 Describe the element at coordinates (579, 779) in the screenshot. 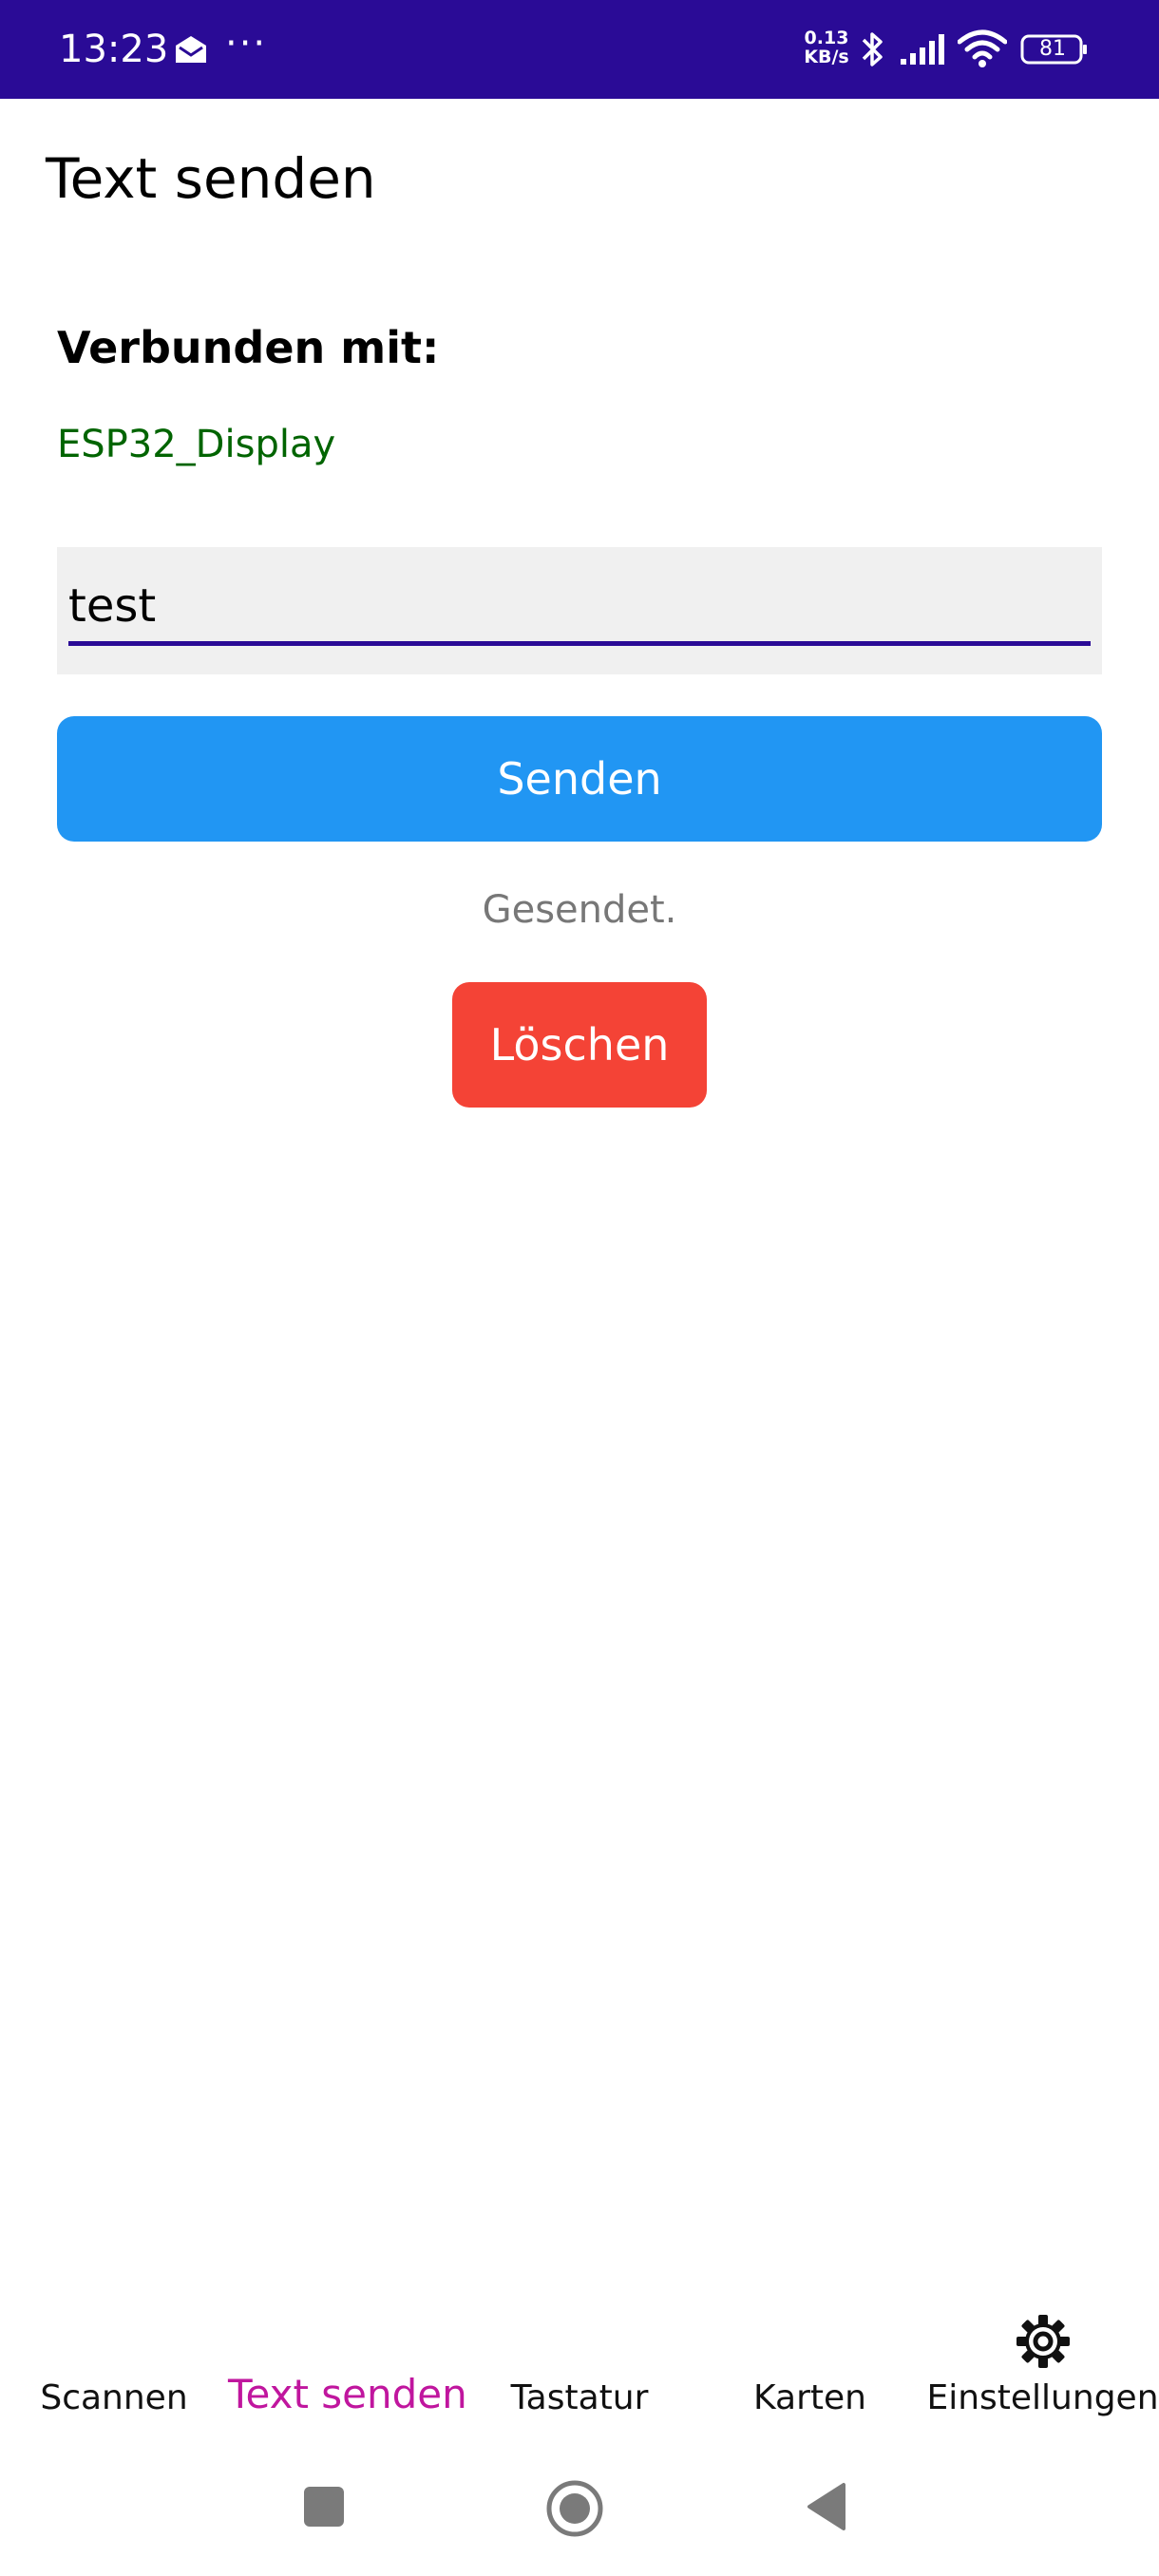

I see `send-button: Senden` at that location.